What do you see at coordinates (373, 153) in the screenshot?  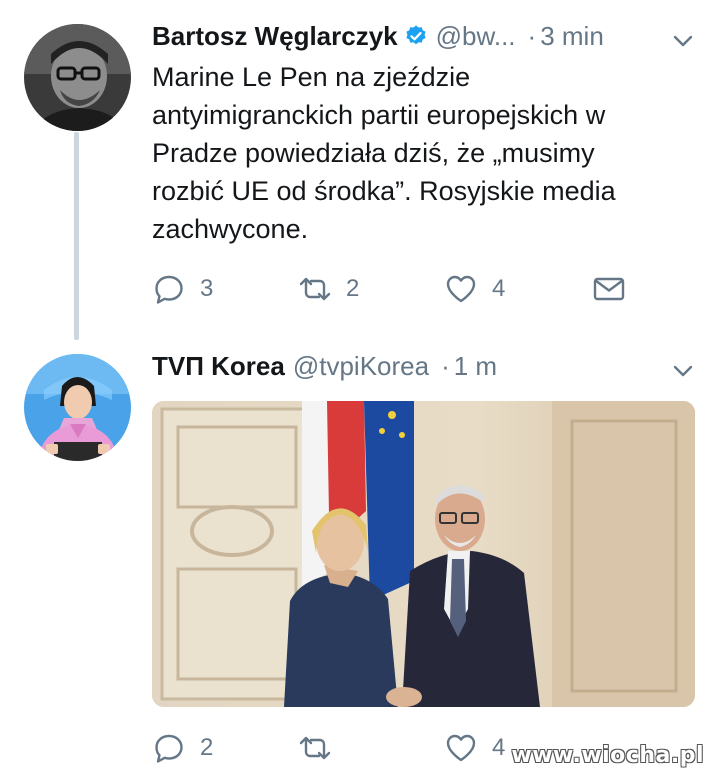 I see `tweet-text-line: Pradze powiedziała dziś, że „musimy` at bounding box center [373, 153].